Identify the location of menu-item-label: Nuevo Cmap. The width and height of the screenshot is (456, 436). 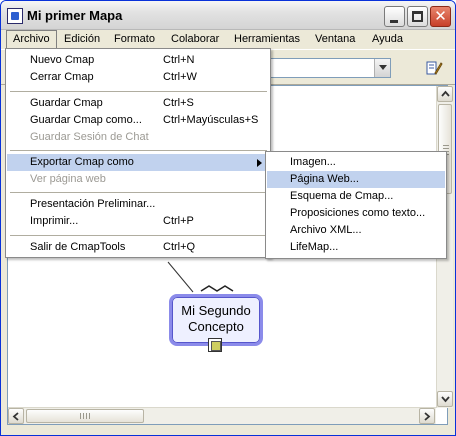
(62, 60).